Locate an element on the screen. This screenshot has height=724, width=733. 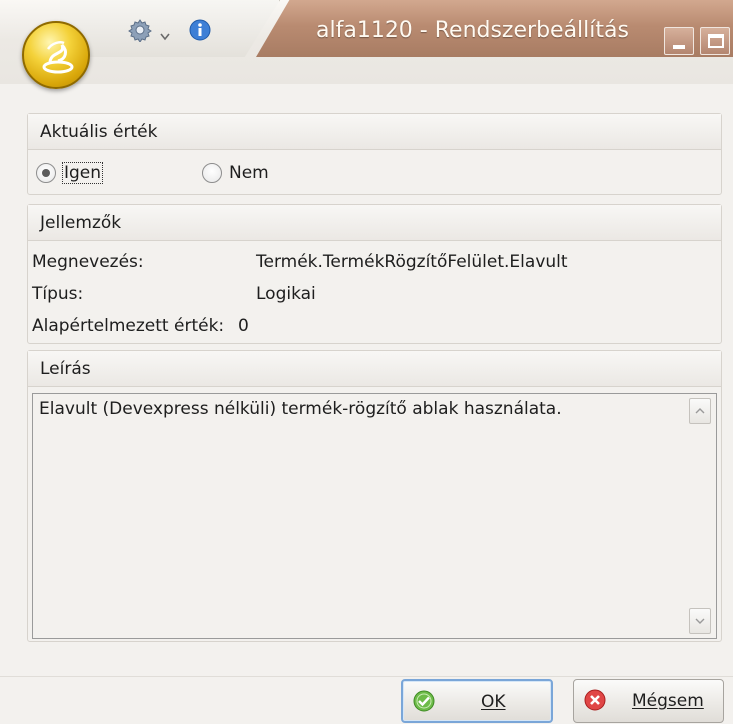
property-name-label: Megnevezés: is located at coordinates (88, 262).